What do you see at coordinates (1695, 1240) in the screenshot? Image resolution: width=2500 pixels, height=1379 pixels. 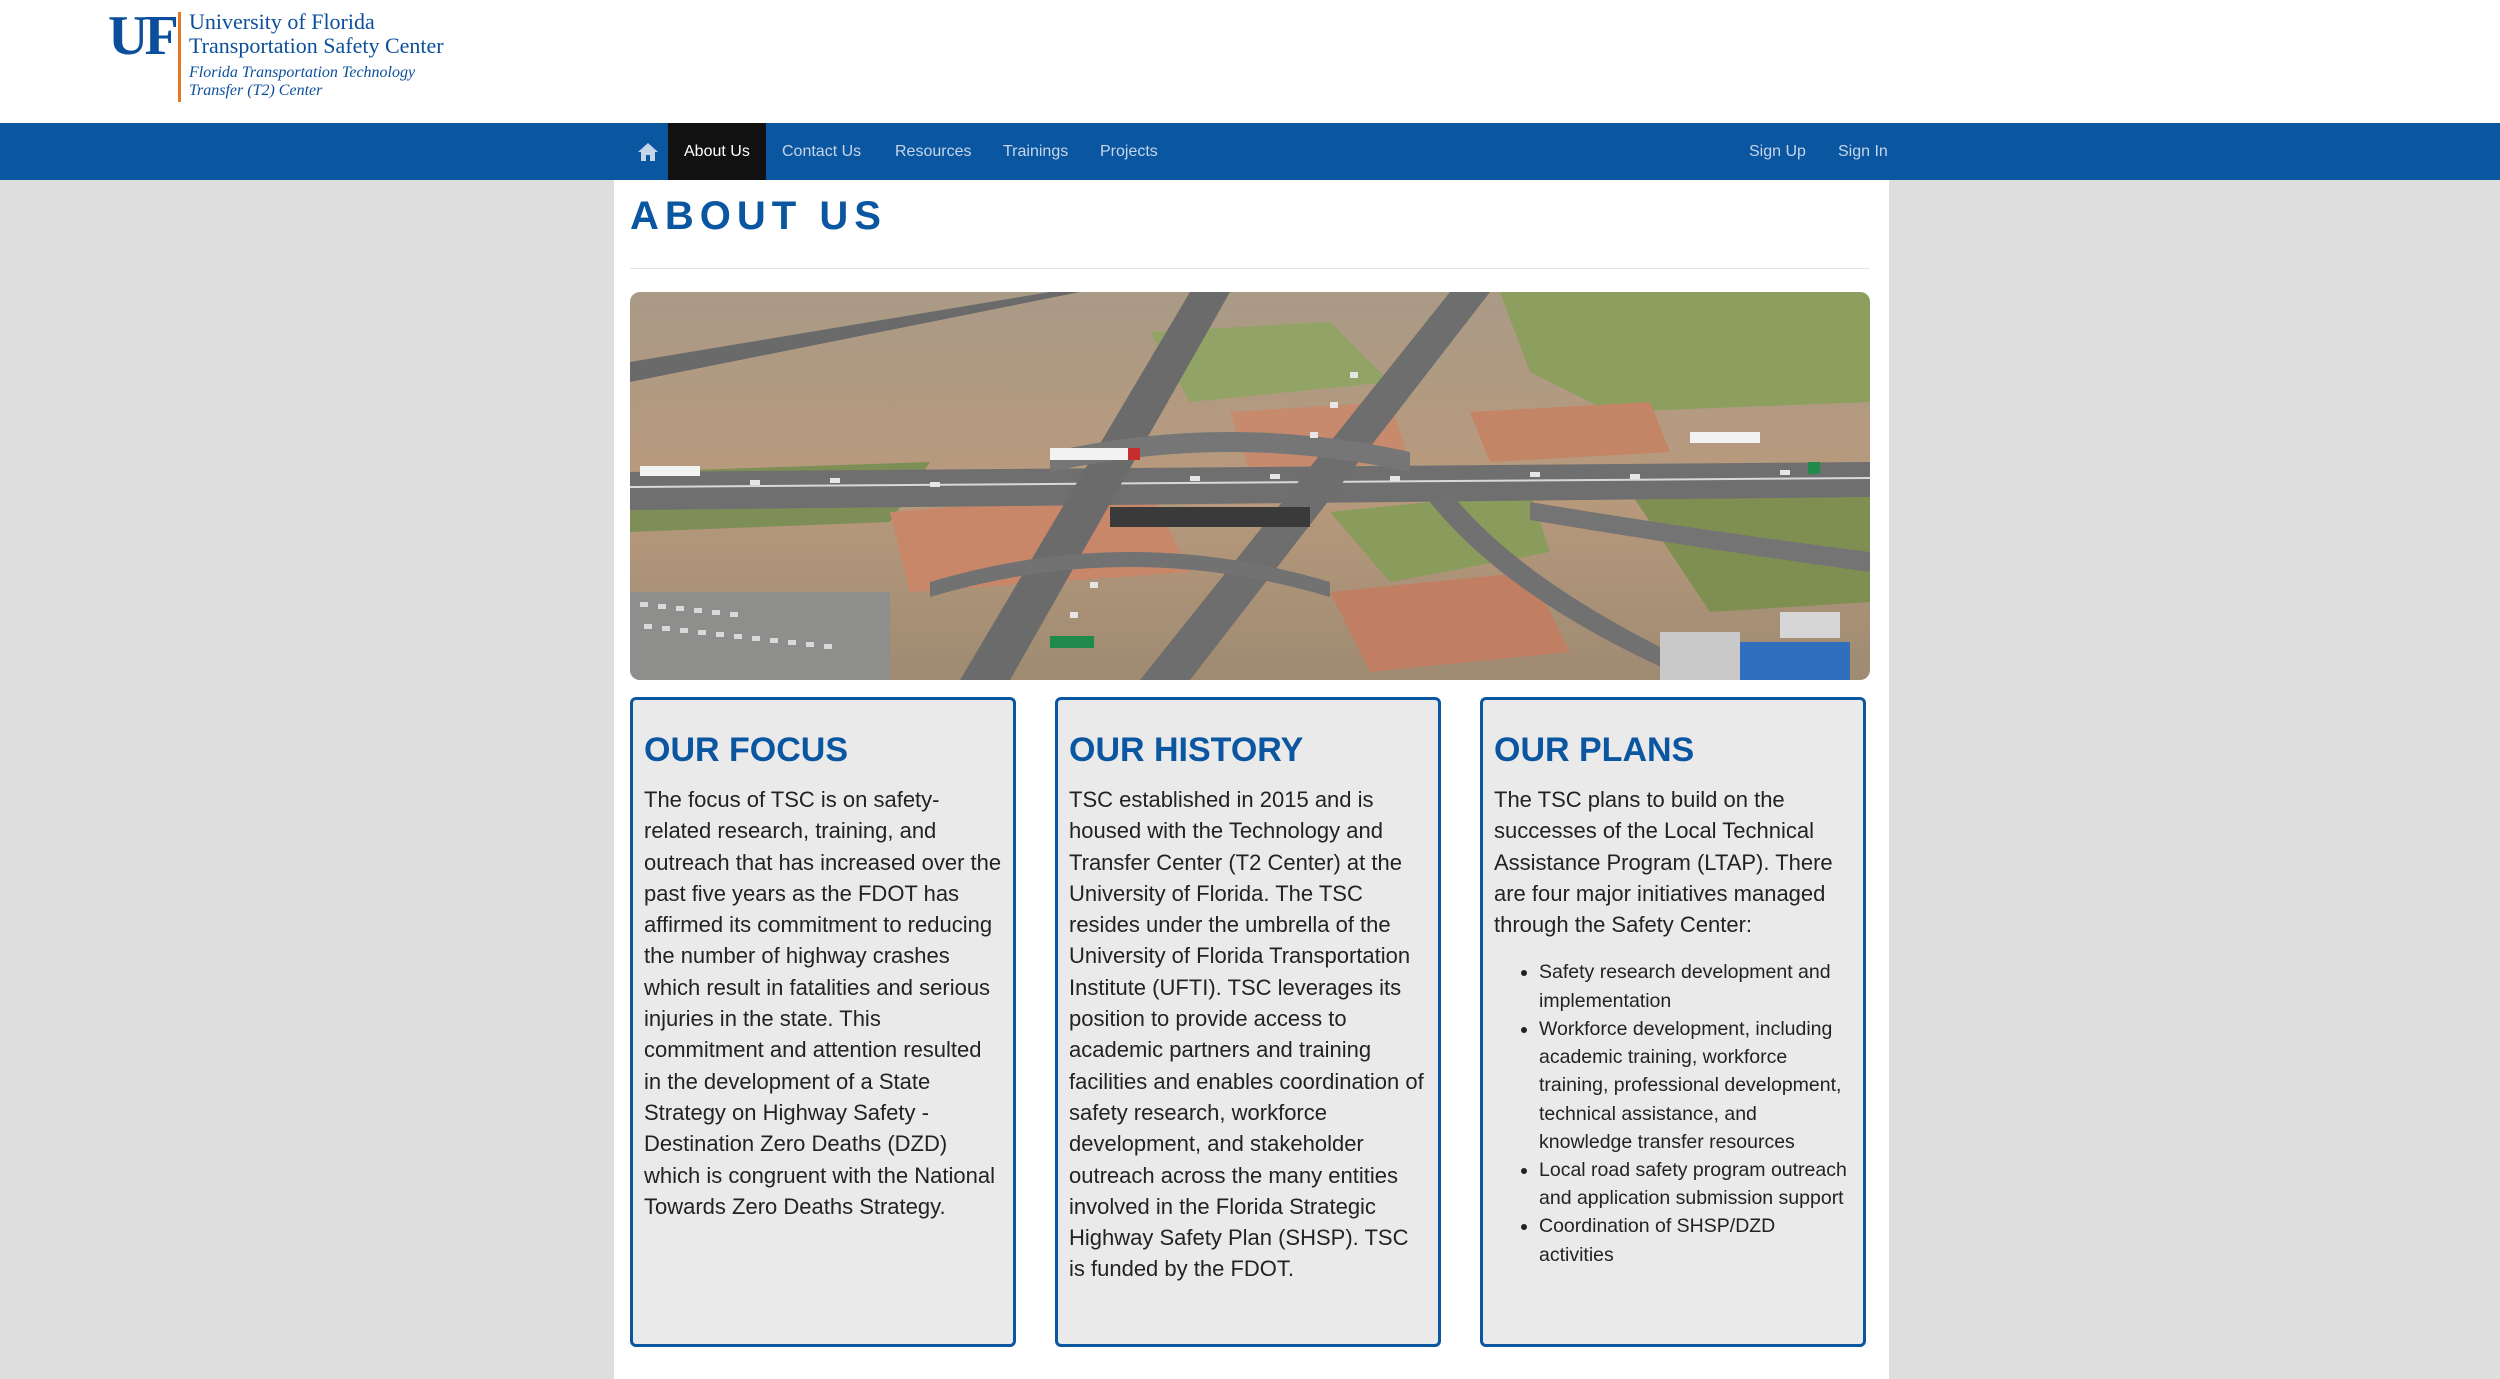 I see `list-item: Coordination of SHSP/DZD activities` at bounding box center [1695, 1240].